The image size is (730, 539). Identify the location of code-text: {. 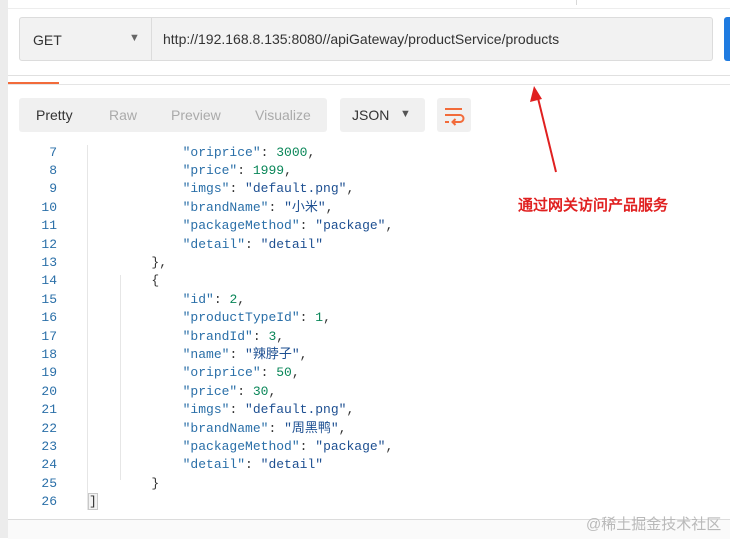
(124, 281).